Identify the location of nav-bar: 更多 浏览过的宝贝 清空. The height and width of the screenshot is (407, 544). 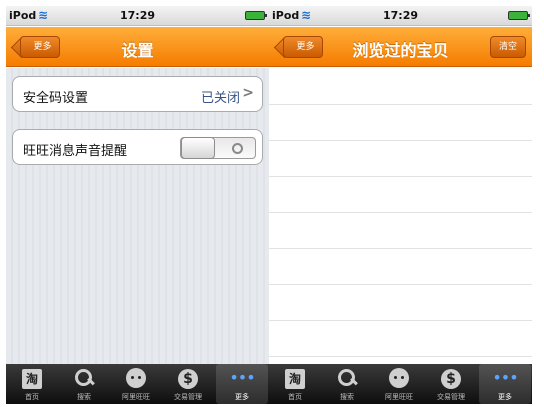
(400, 47).